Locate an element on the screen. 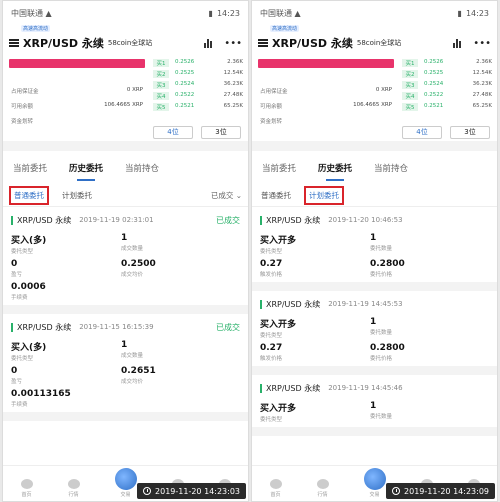 The width and height of the screenshot is (500, 502). order-field-label: 盈亏 is located at coordinates (17, 382).